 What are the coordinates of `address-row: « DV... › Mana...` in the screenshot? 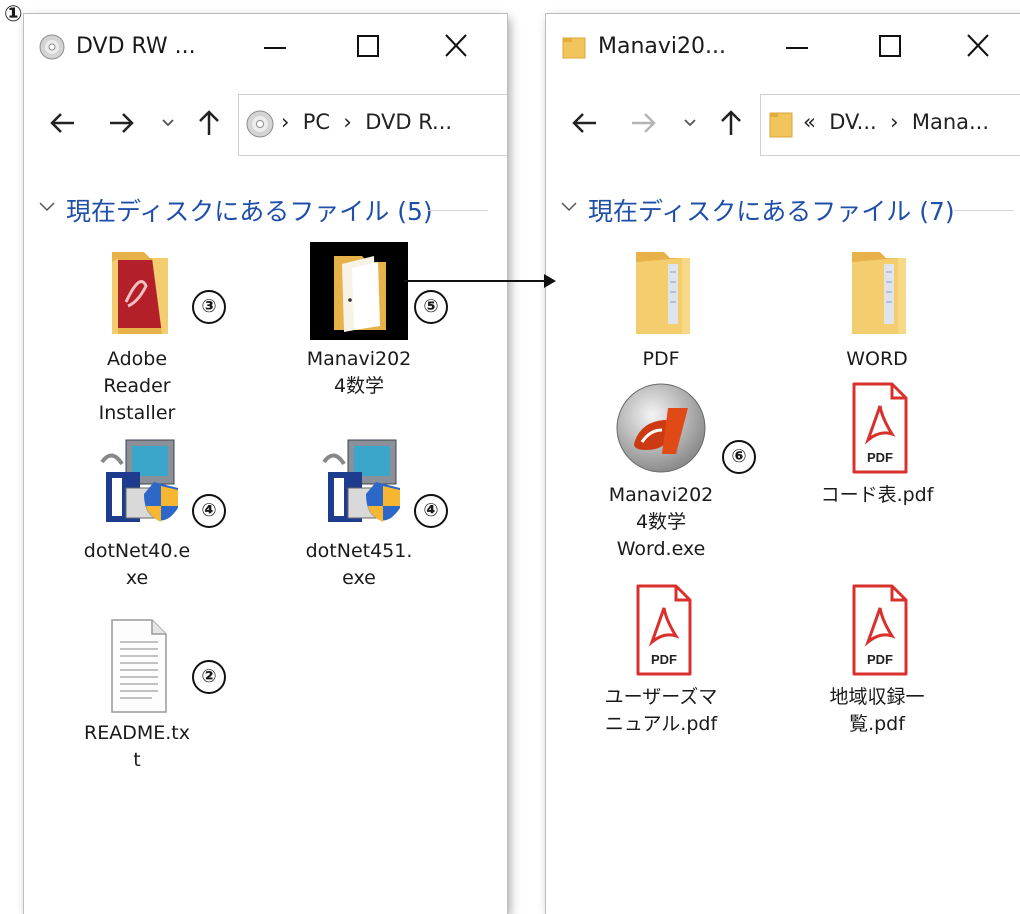 It's located at (783, 126).